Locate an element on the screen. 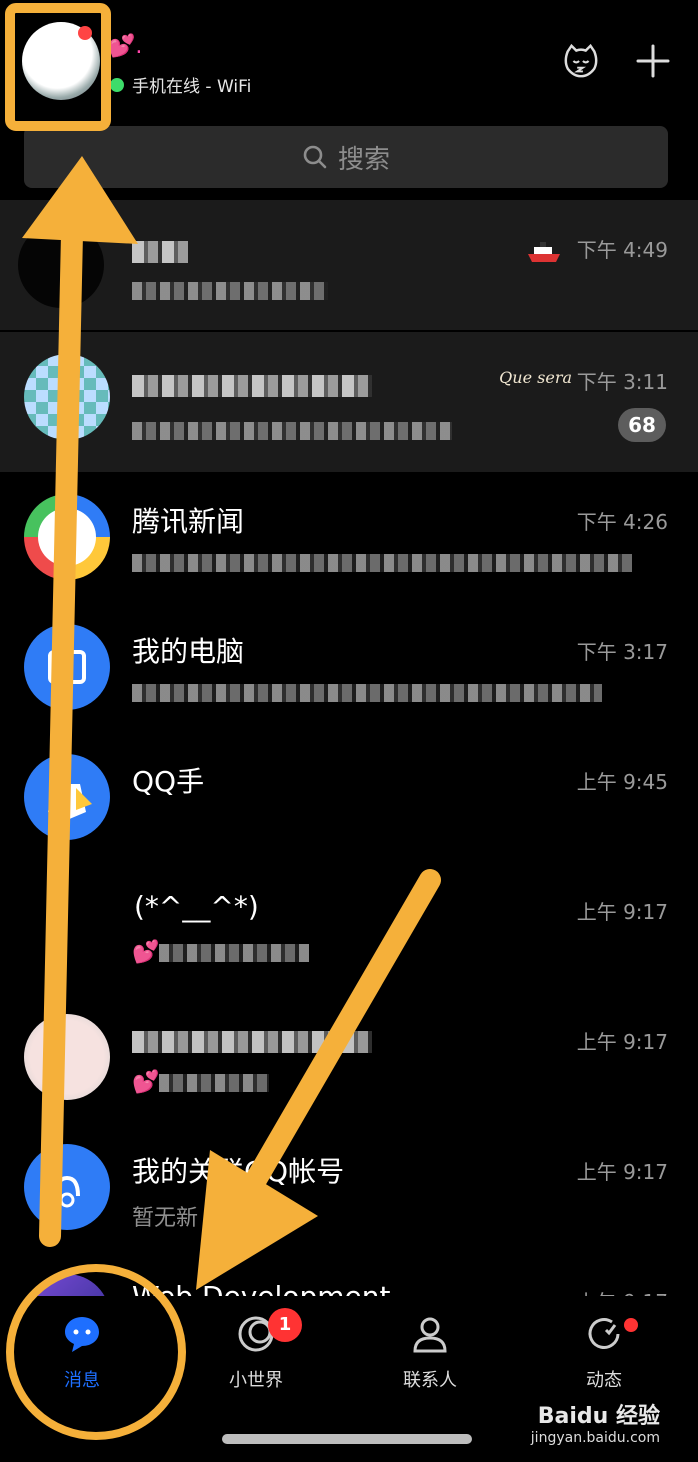  tab-label: 消息 is located at coordinates (82, 1380).